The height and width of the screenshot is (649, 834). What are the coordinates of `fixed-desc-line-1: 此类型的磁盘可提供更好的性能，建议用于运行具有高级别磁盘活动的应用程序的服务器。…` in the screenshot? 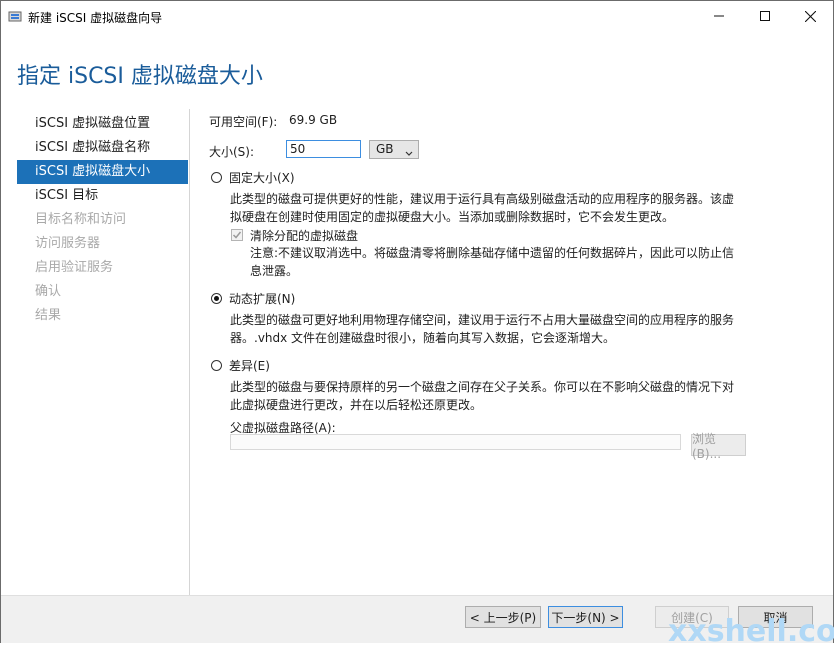 It's located at (482, 199).